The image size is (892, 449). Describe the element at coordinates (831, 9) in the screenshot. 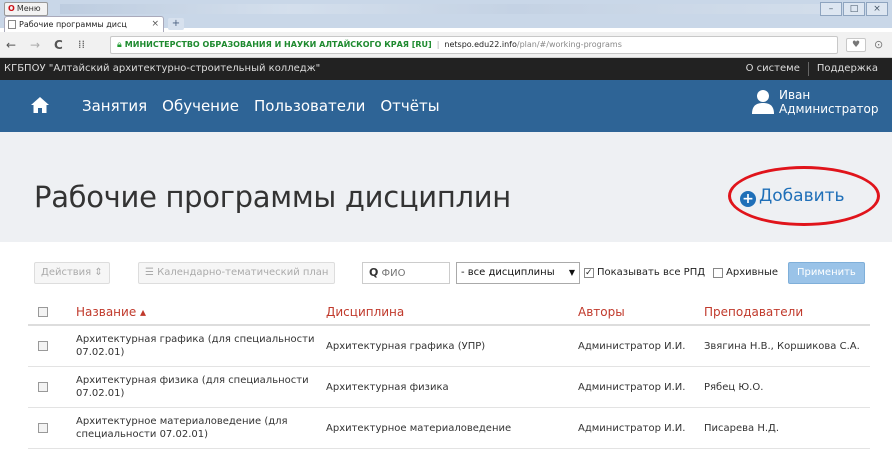

I see `minimize-icon: –` at that location.